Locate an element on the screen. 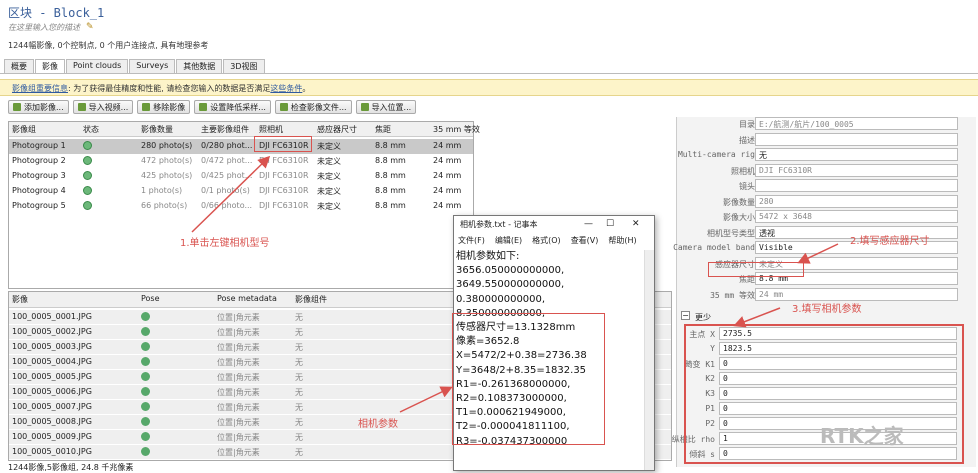  watermark: RTK之家 is located at coordinates (862, 436).